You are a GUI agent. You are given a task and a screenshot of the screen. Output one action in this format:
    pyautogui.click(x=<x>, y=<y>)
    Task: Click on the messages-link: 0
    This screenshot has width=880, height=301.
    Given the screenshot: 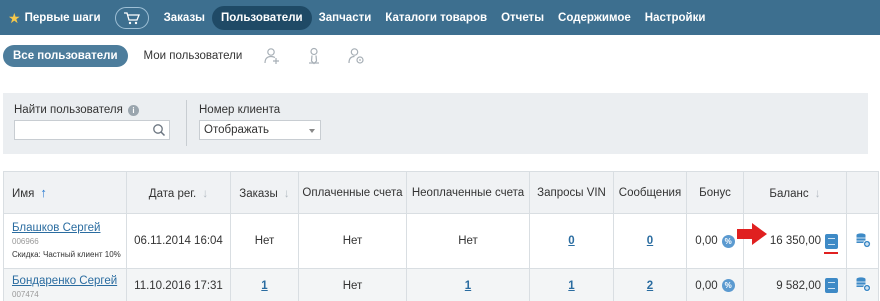 What is the action you would take?
    pyautogui.click(x=650, y=241)
    